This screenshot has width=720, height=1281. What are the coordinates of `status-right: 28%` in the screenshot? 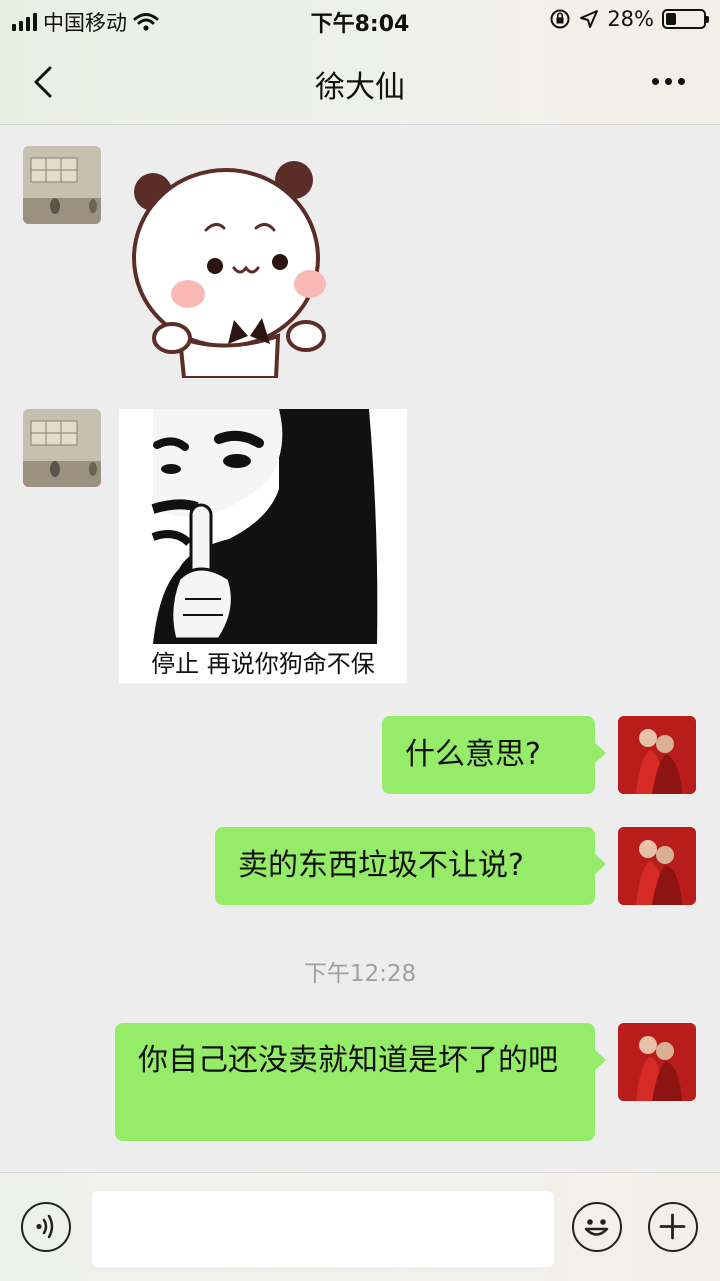 It's located at (629, 19).